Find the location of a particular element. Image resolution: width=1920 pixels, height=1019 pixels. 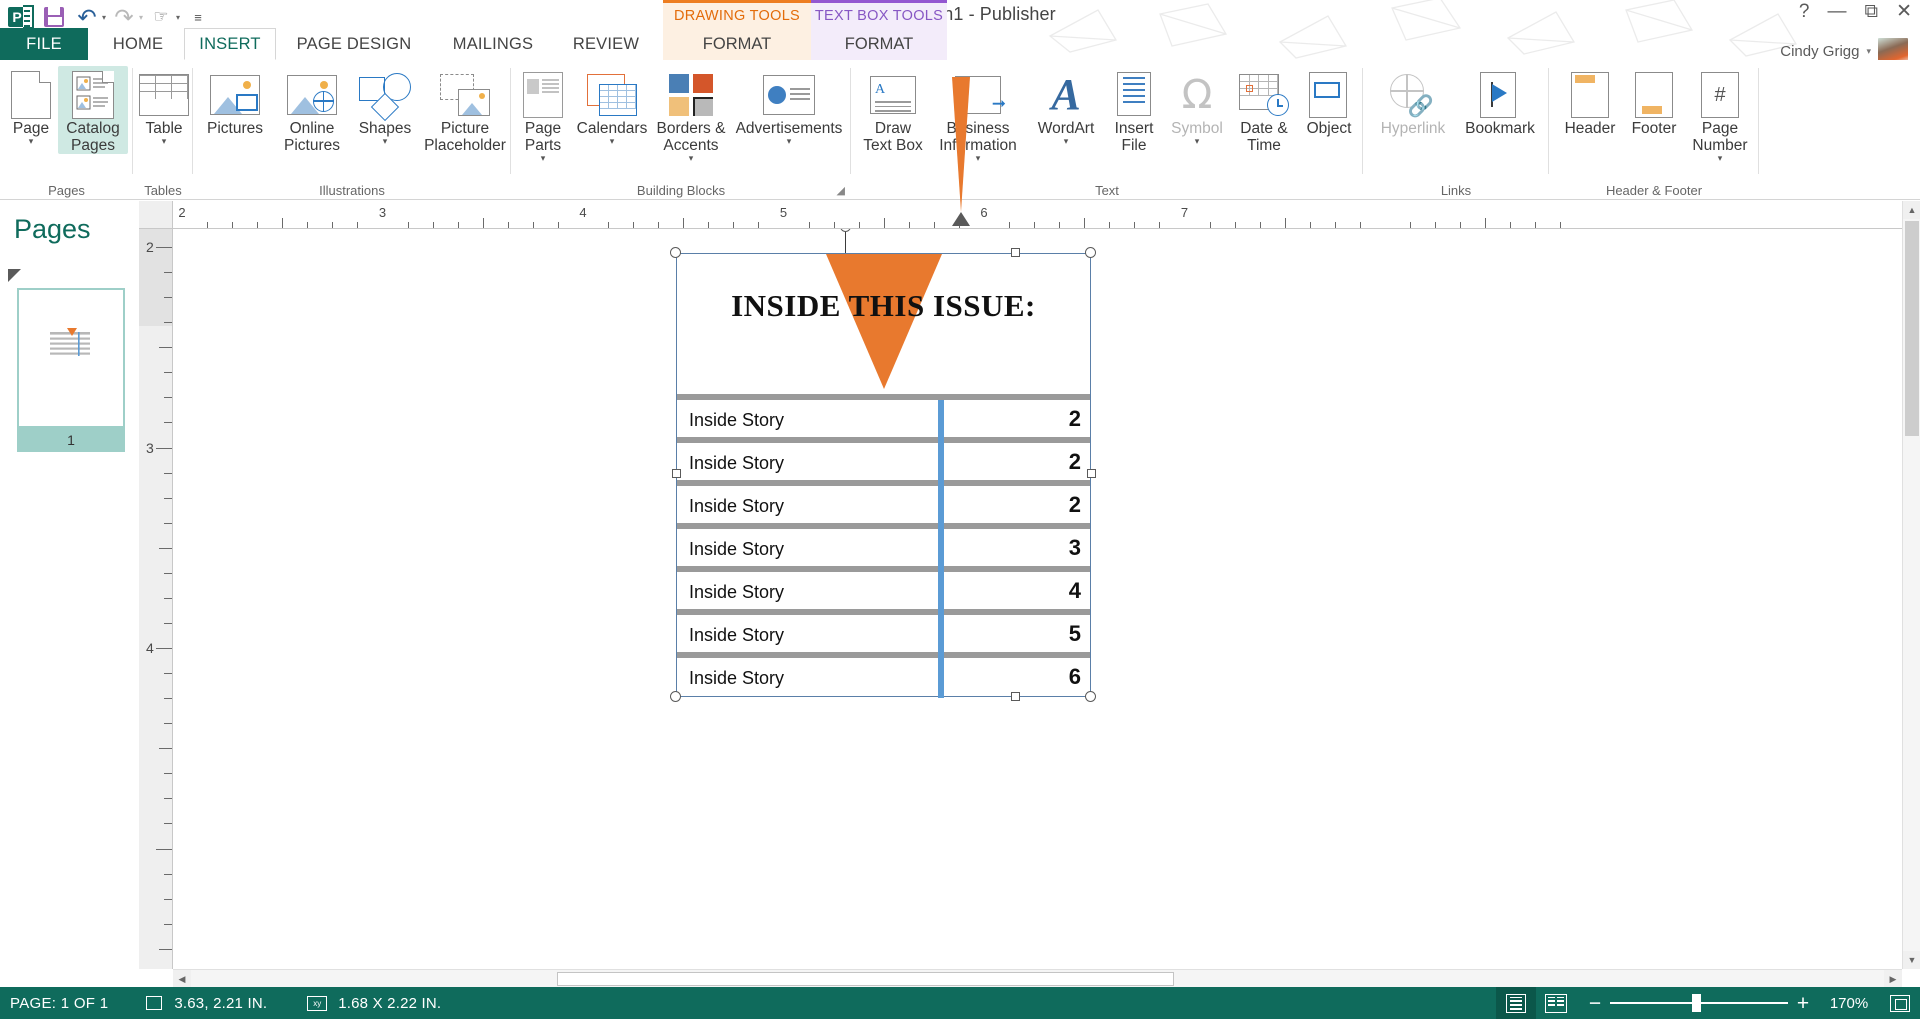

pages-pane-expander-icon is located at coordinates (14, 275).